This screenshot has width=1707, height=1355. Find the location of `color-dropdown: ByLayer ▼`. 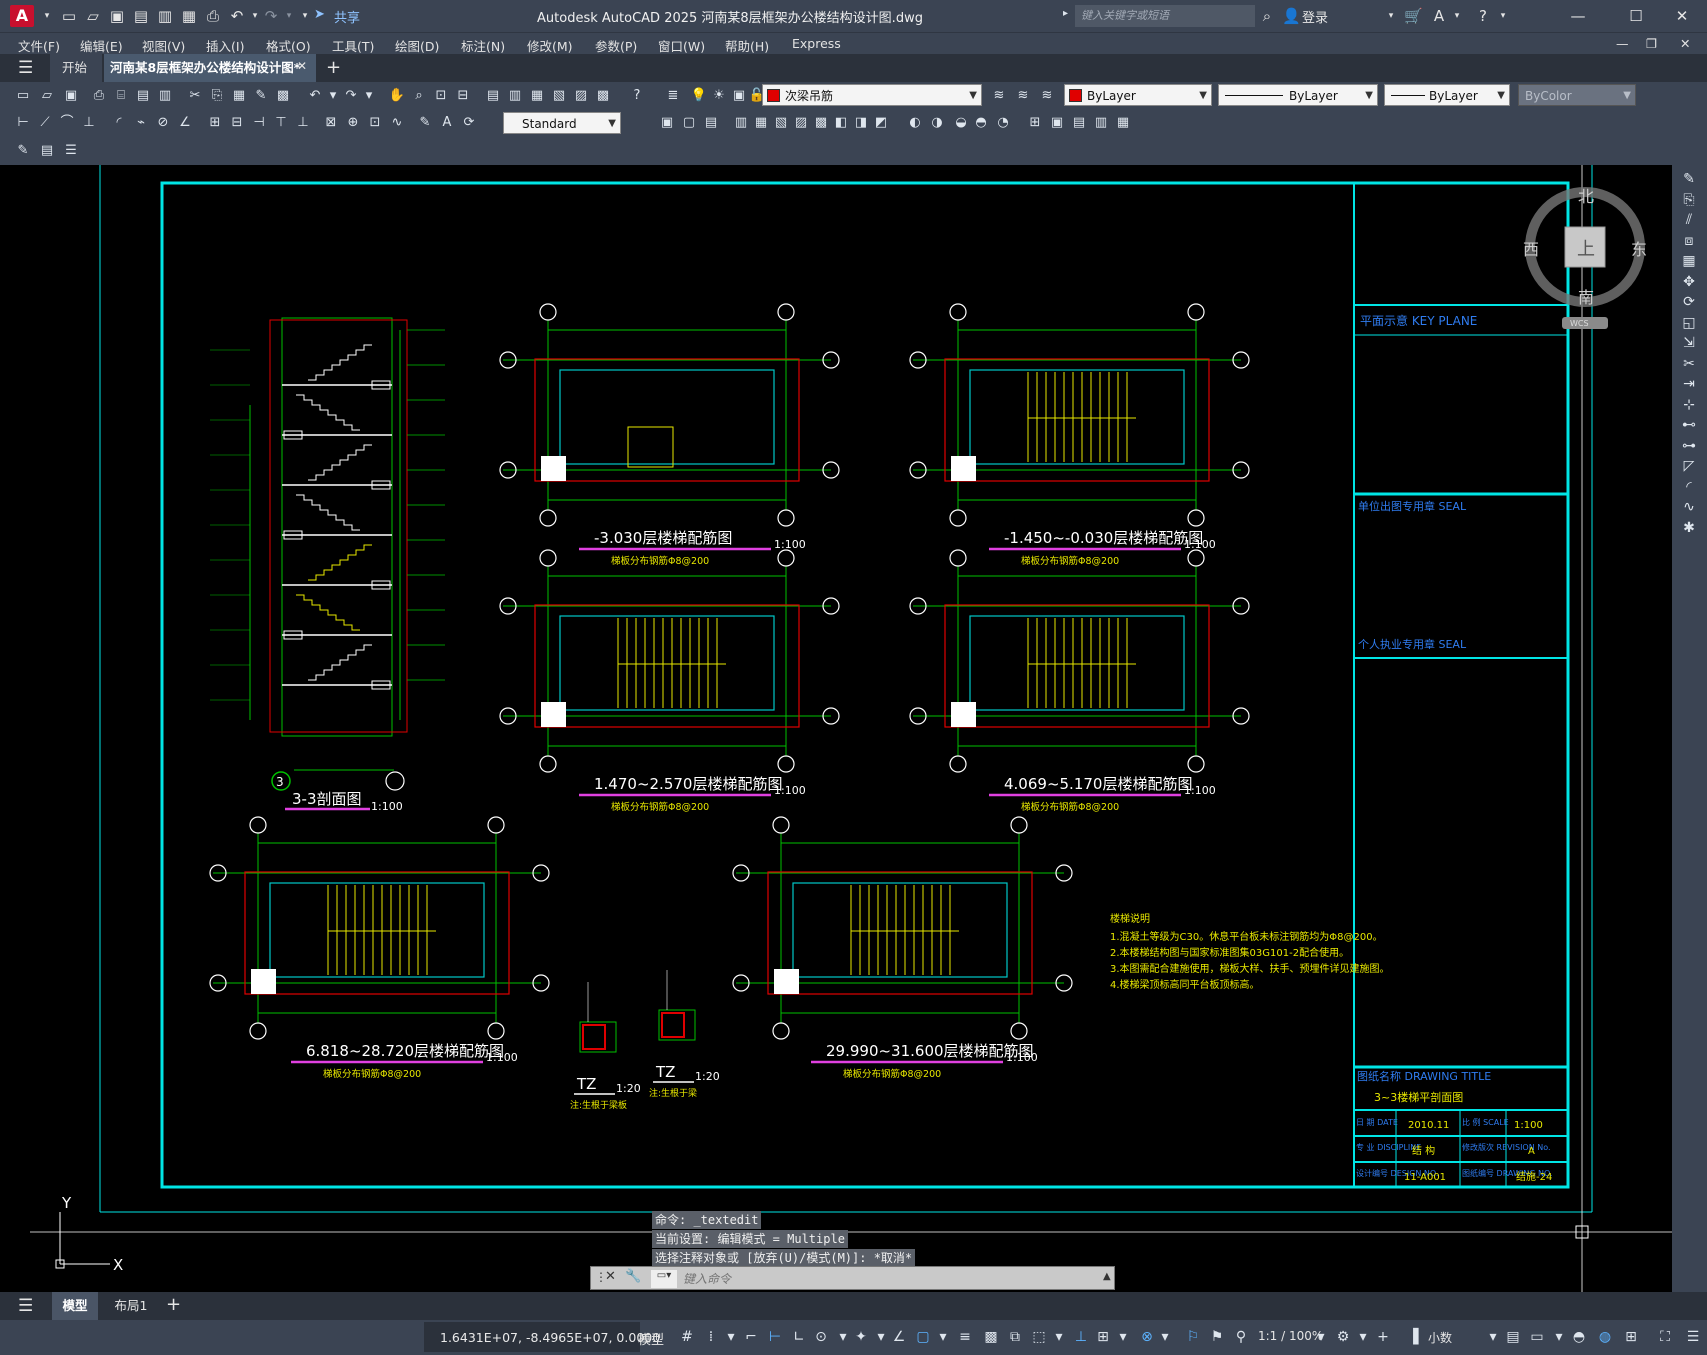

color-dropdown: ByLayer ▼ is located at coordinates (1138, 95).